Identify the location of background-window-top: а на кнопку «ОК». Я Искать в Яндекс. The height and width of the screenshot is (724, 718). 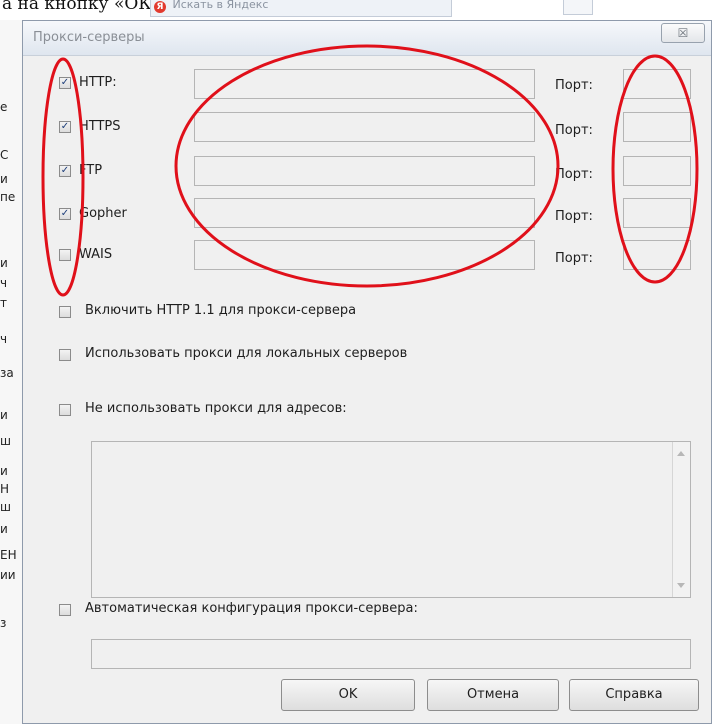
(359, 10).